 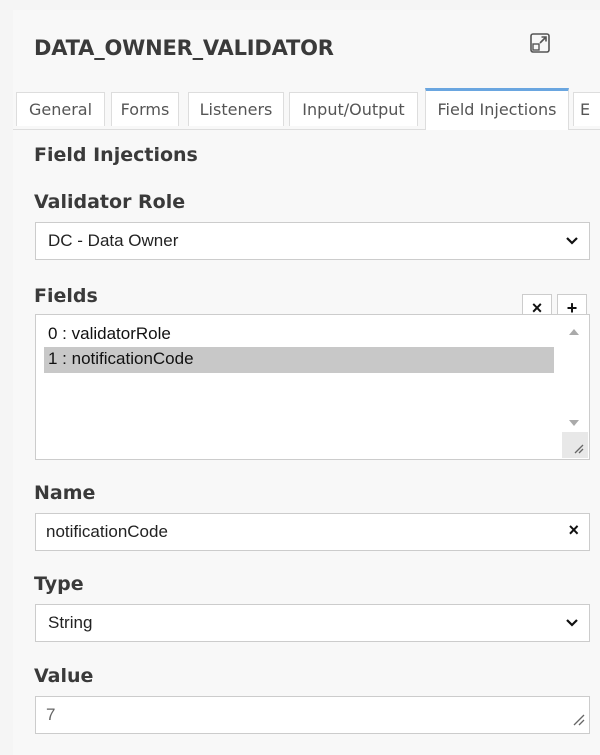 What do you see at coordinates (64, 676) in the screenshot?
I see `value-label: Value` at bounding box center [64, 676].